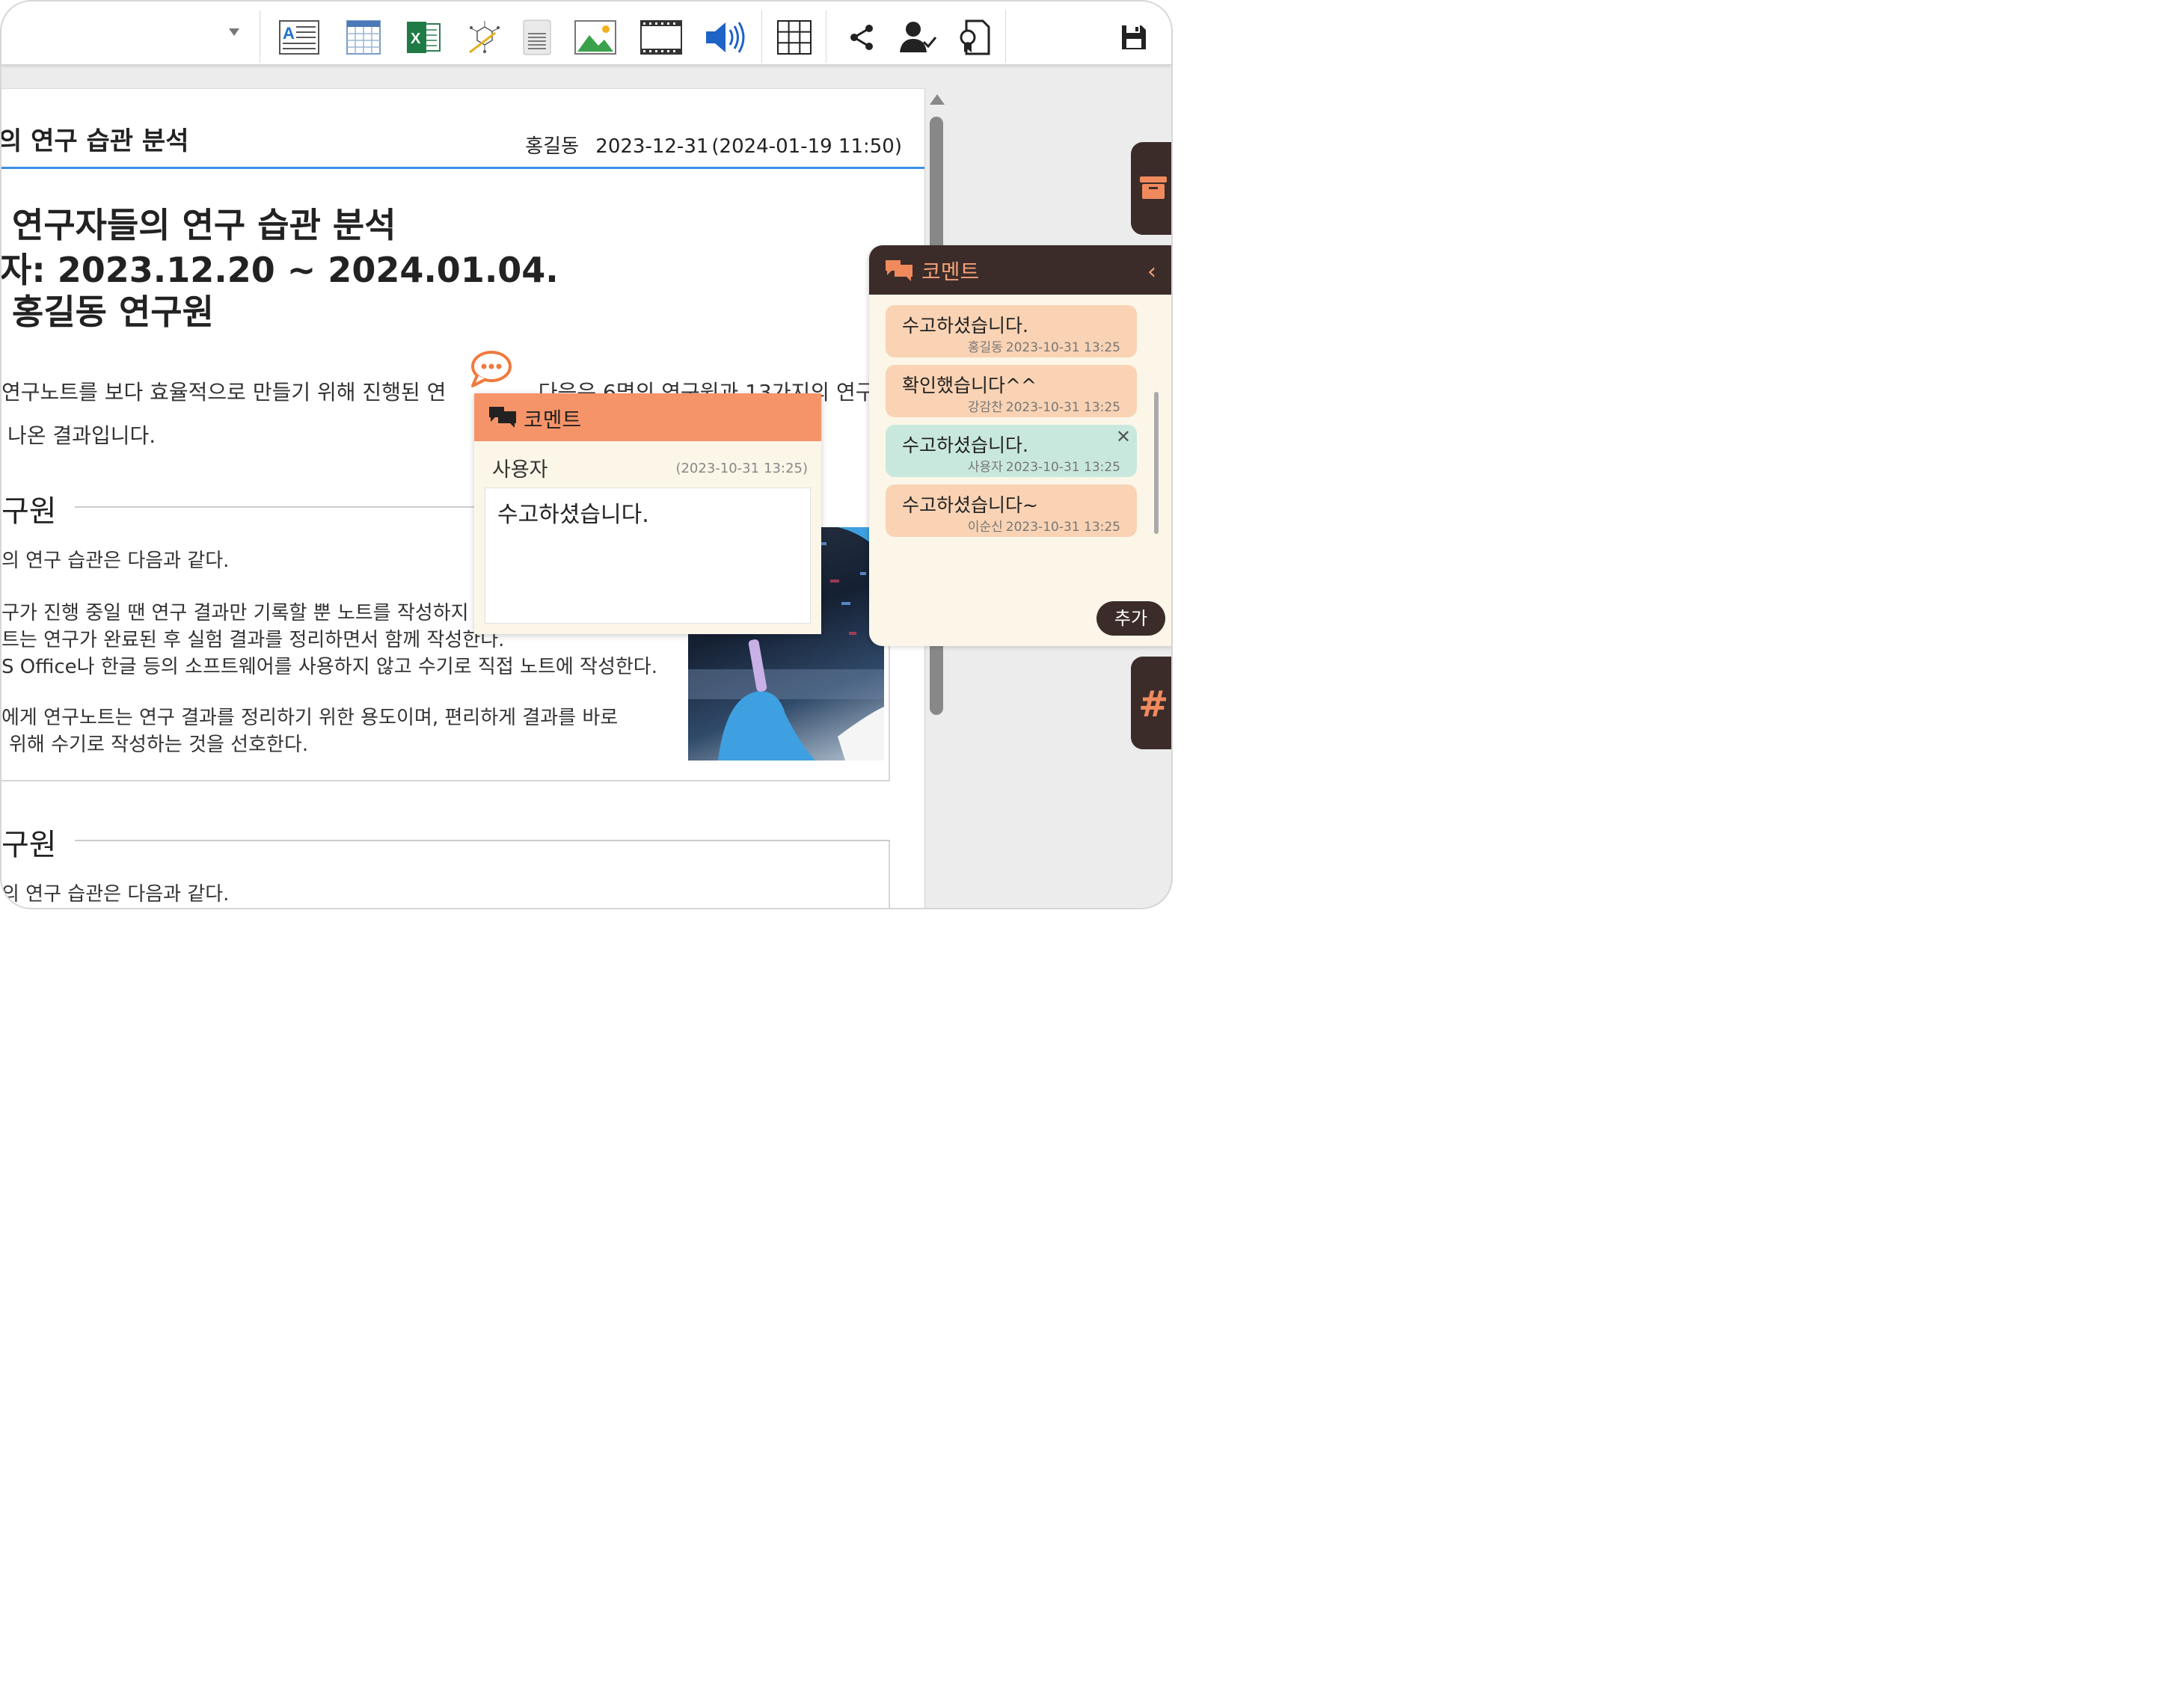 The width and height of the screenshot is (2184, 1693). What do you see at coordinates (985, 408) in the screenshot?
I see `comment-author: 강감찬` at bounding box center [985, 408].